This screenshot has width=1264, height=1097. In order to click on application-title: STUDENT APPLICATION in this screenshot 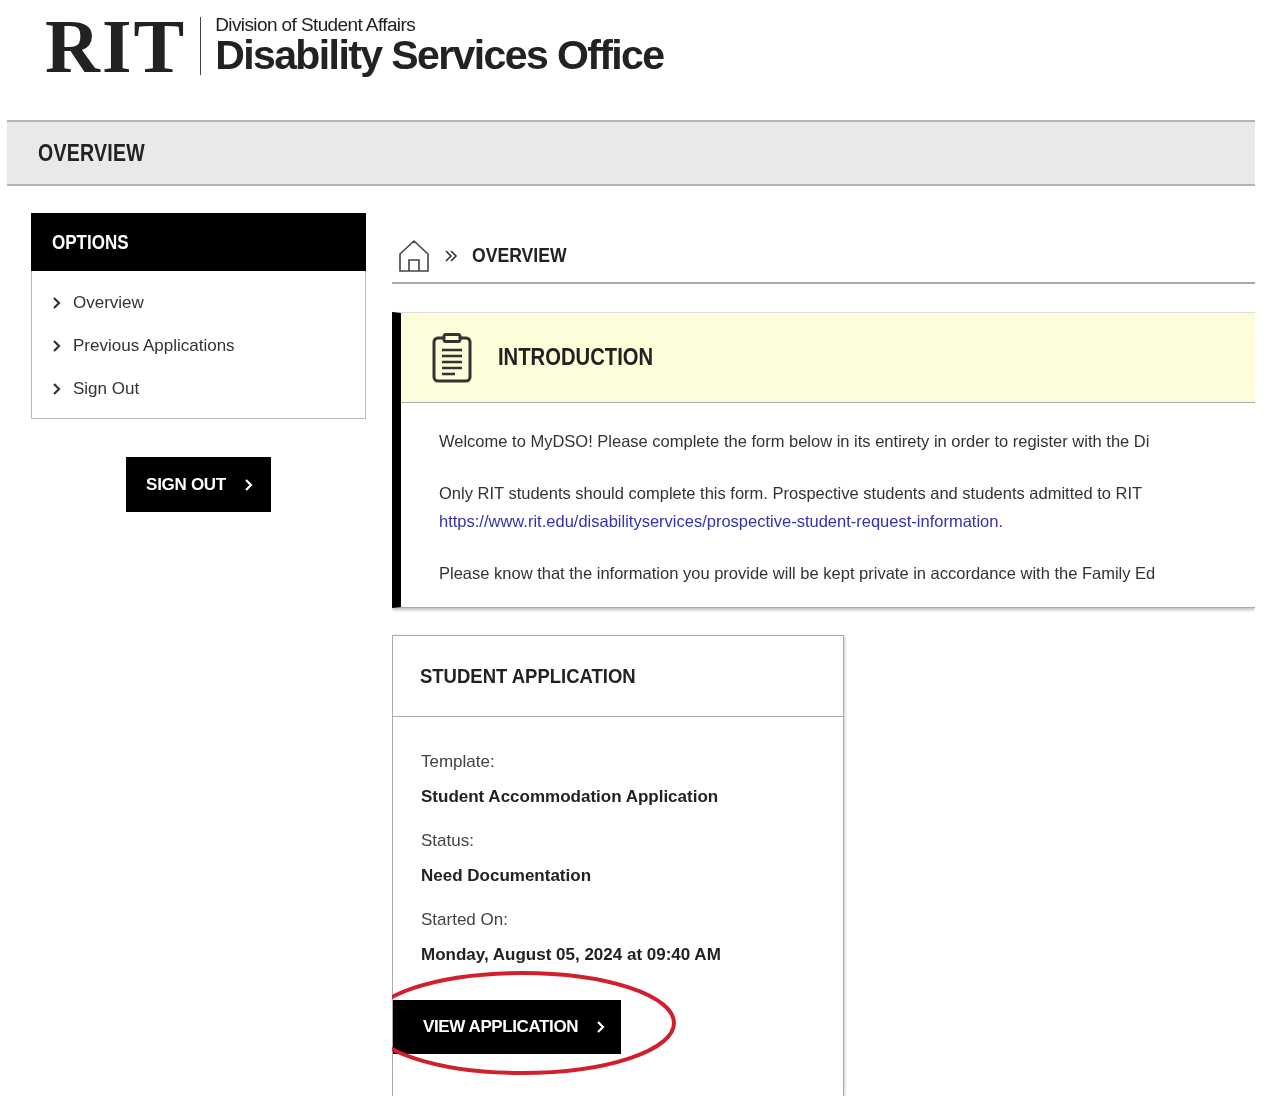, I will do `click(528, 676)`.